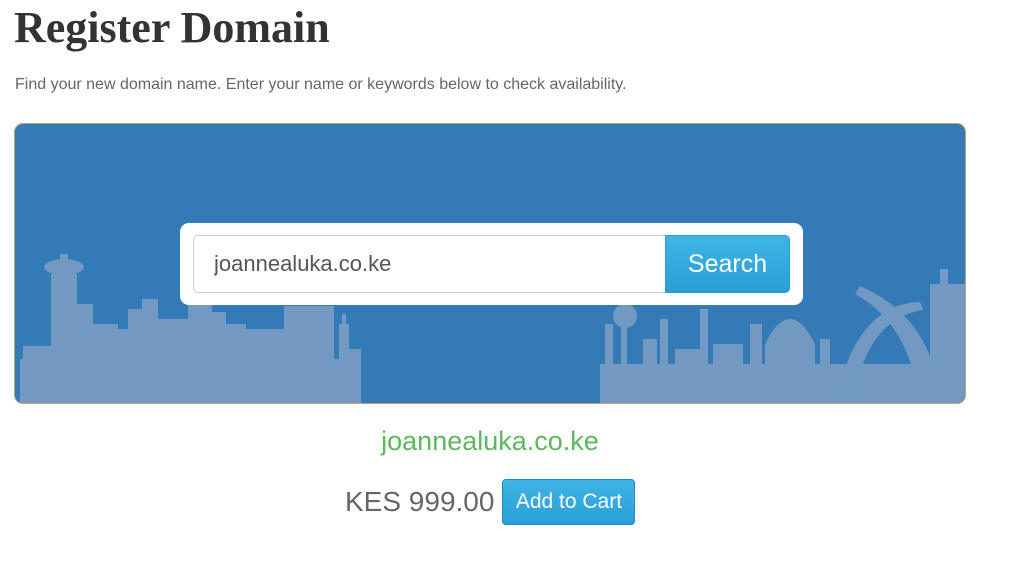 This screenshot has width=1012, height=565. I want to click on add-to-cart-button: Add to Cart, so click(569, 502).